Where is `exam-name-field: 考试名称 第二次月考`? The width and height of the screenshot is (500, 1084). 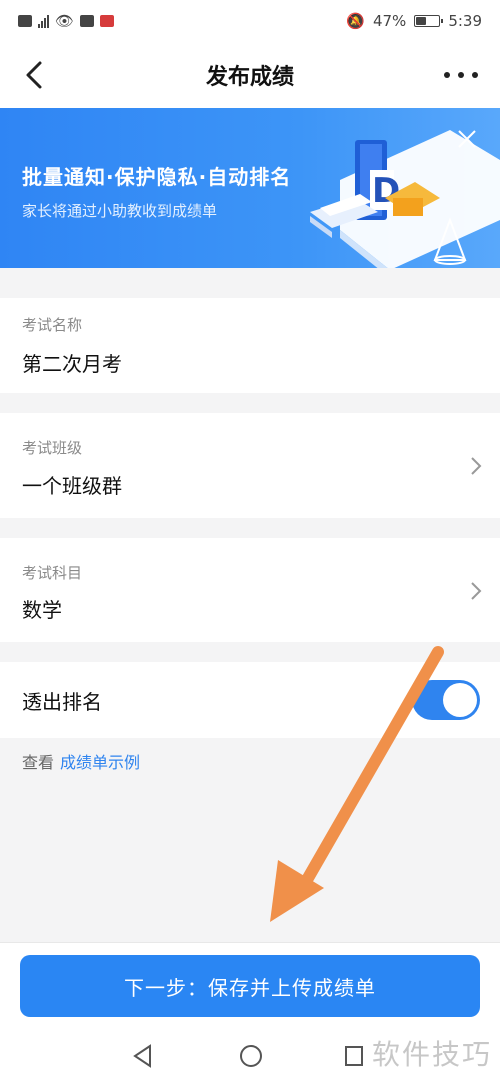 exam-name-field: 考试名称 第二次月考 is located at coordinates (250, 345).